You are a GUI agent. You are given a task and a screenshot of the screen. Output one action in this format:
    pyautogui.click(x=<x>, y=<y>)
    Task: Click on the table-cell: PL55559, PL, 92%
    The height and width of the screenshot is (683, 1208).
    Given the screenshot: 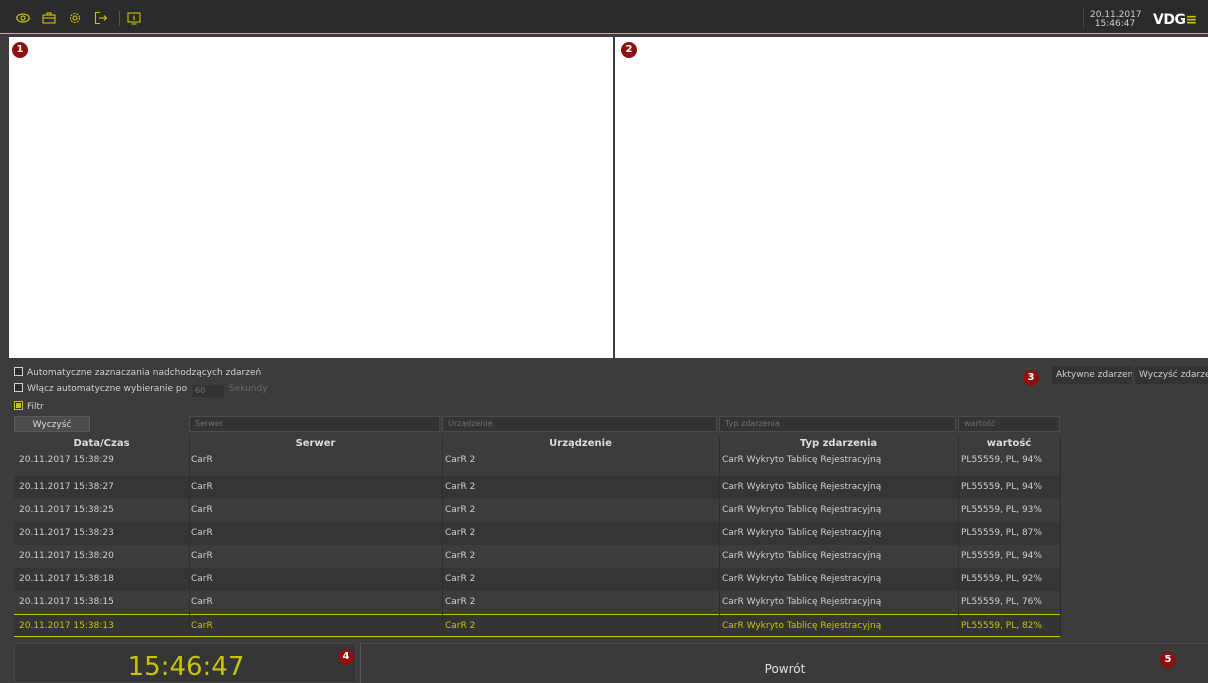 What is the action you would take?
    pyautogui.click(x=1001, y=579)
    